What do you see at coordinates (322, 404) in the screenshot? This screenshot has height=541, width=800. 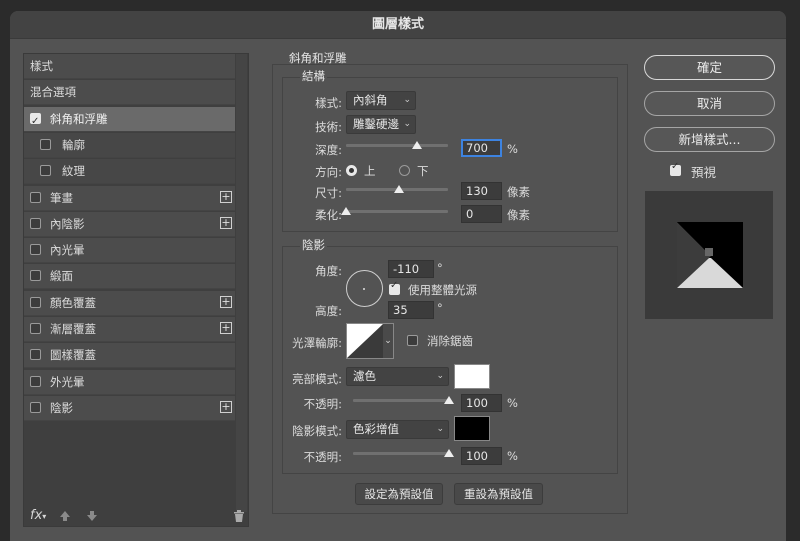 I see `highlight-opacity-label: 不透明:` at bounding box center [322, 404].